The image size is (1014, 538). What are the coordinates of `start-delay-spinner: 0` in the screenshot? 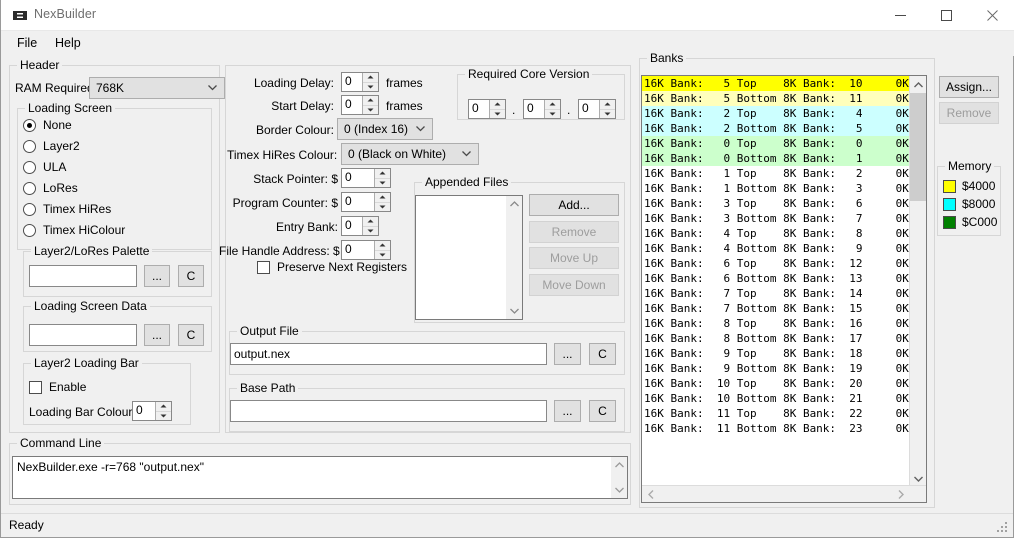 It's located at (360, 105).